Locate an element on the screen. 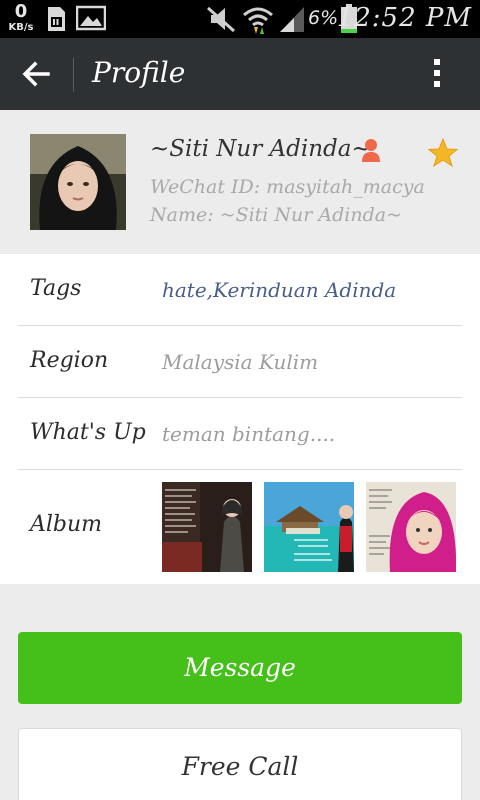 The width and height of the screenshot is (480, 800). region-value: Malaysia Kulim is located at coordinates (240, 362).